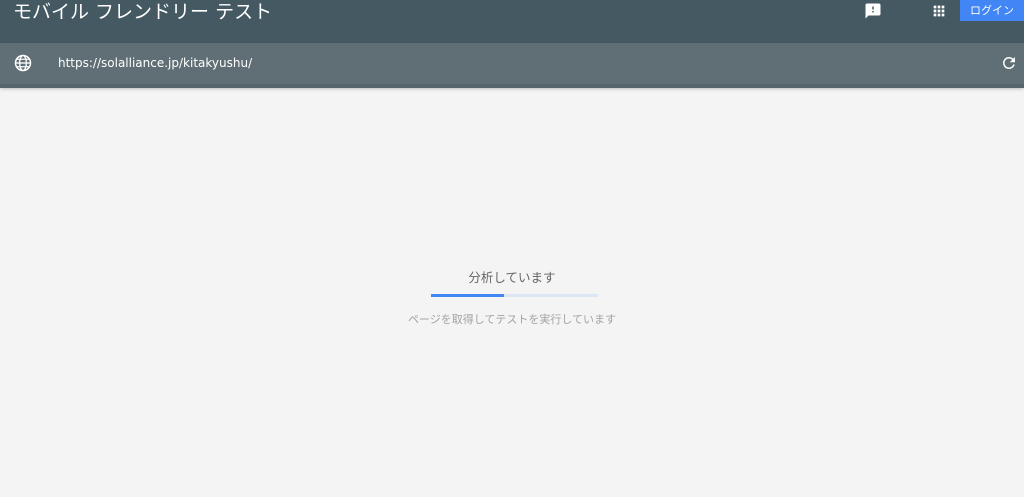 Image resolution: width=1024 pixels, height=497 pixels. I want to click on feedback-icon, so click(873, 11).